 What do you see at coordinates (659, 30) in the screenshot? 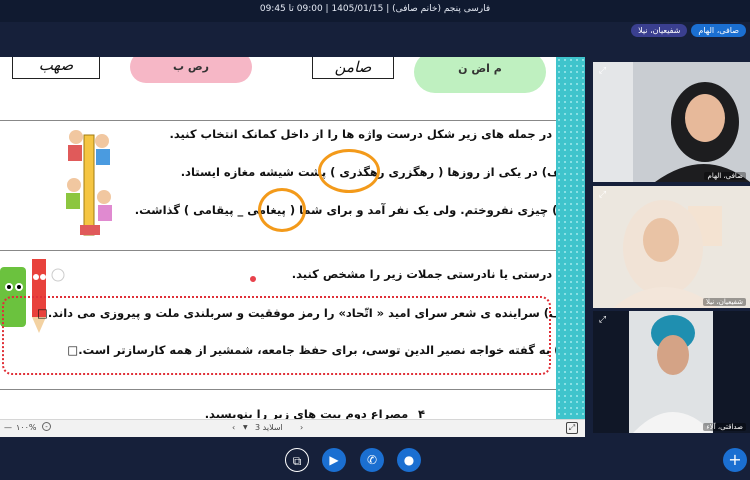
I see `participant-tab-other: شفیعیان، نیلا` at bounding box center [659, 30].